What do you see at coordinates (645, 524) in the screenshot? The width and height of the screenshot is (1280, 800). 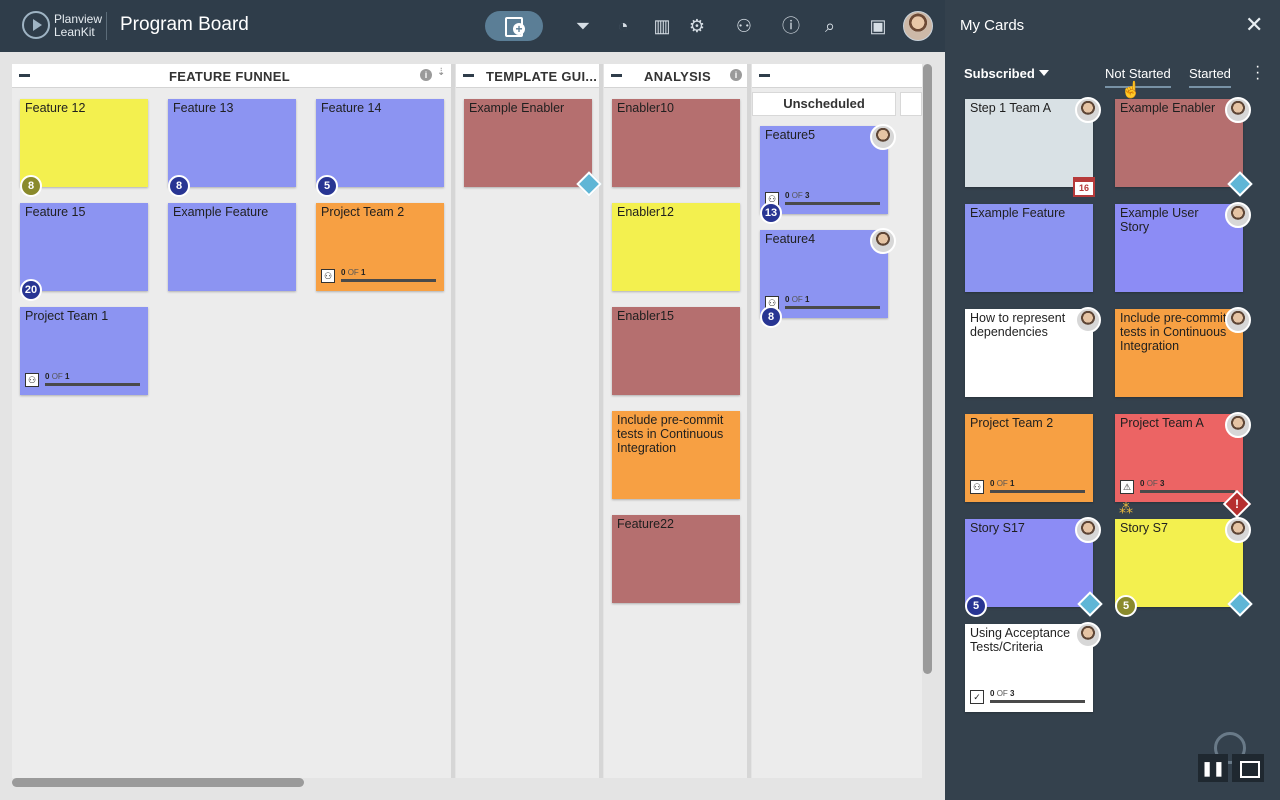 I see `card-title: Feature22` at bounding box center [645, 524].